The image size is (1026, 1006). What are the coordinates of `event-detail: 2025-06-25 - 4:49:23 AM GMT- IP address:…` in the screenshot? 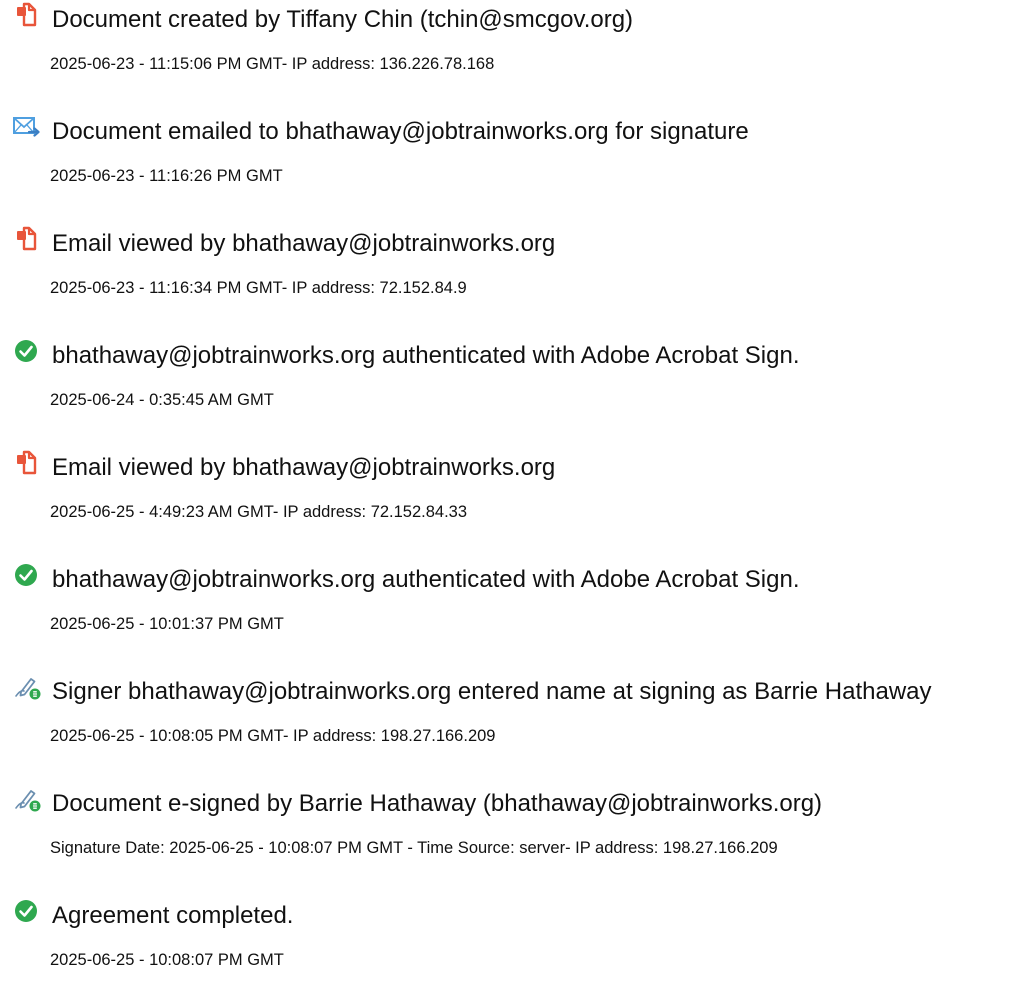 It's located at (259, 512).